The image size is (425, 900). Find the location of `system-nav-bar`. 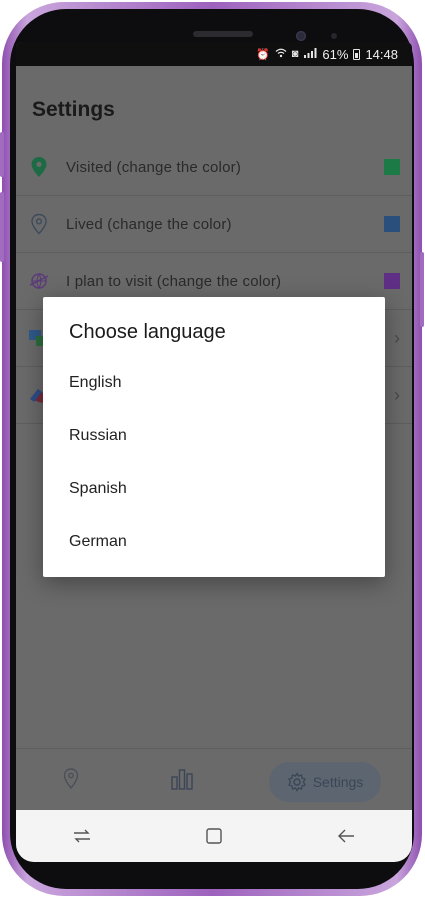

system-nav-bar is located at coordinates (214, 836).